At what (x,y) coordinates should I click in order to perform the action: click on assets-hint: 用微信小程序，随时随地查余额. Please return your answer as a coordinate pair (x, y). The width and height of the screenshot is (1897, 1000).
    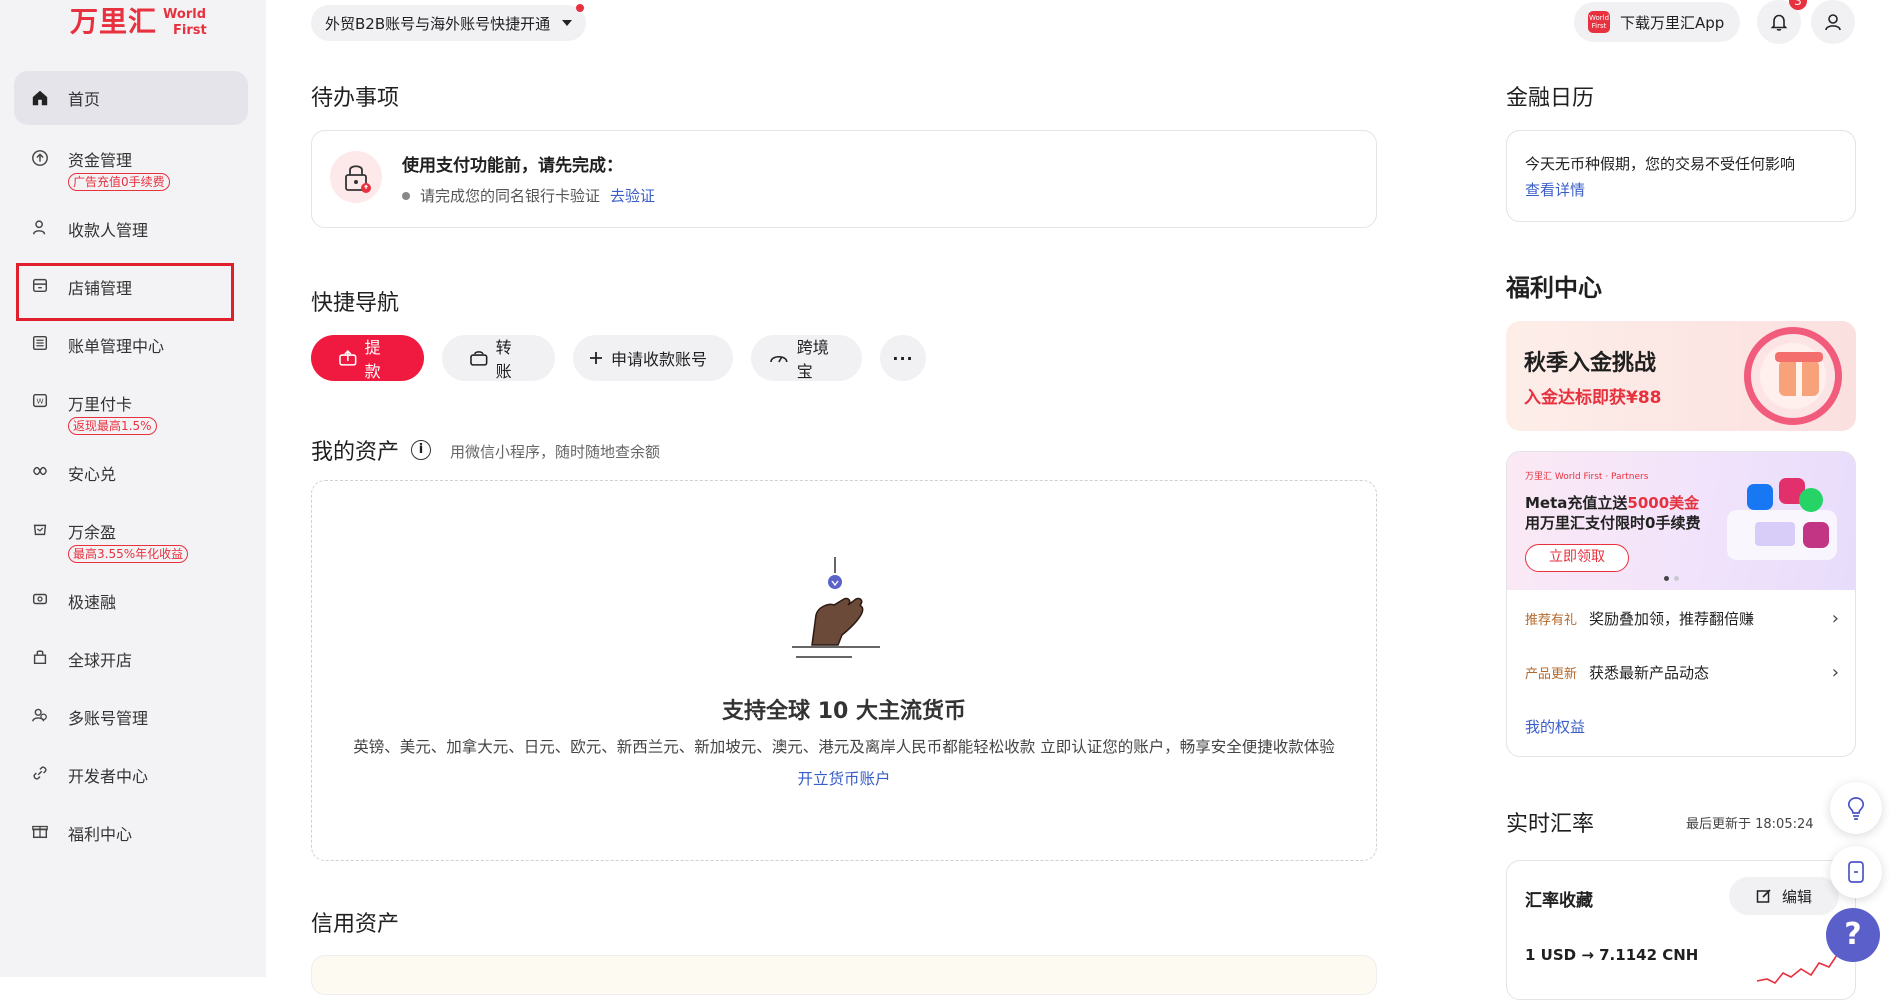
    Looking at the image, I should click on (555, 452).